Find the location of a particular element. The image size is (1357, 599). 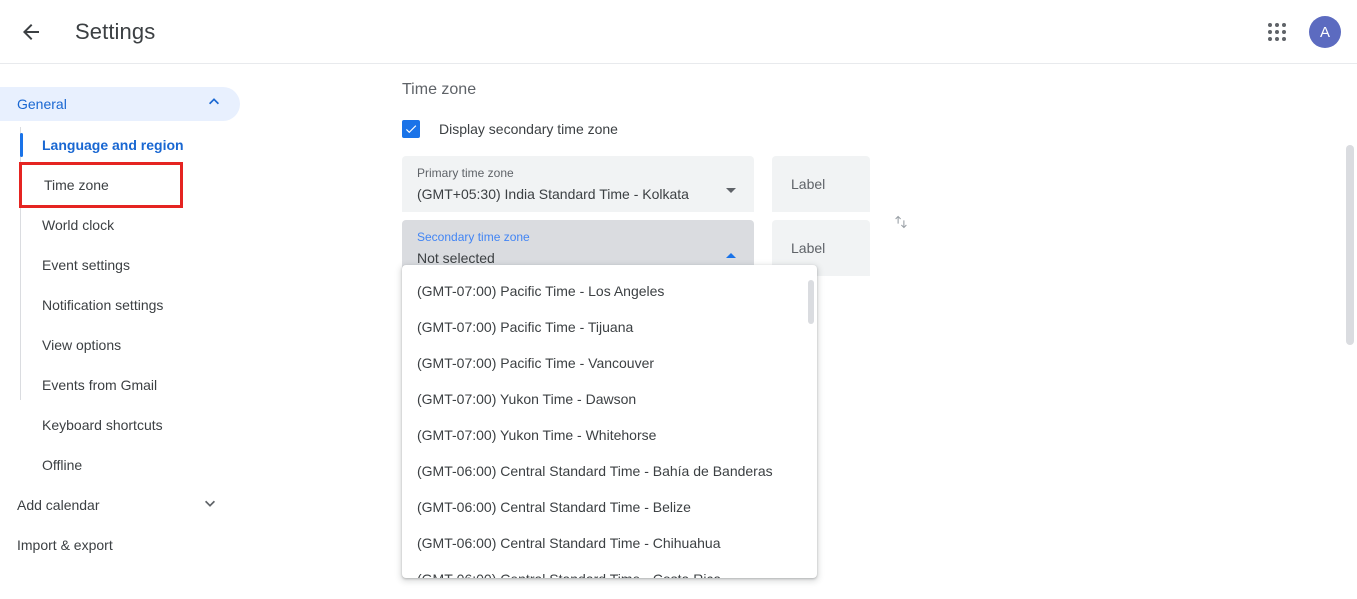

avatar: A is located at coordinates (1325, 32).